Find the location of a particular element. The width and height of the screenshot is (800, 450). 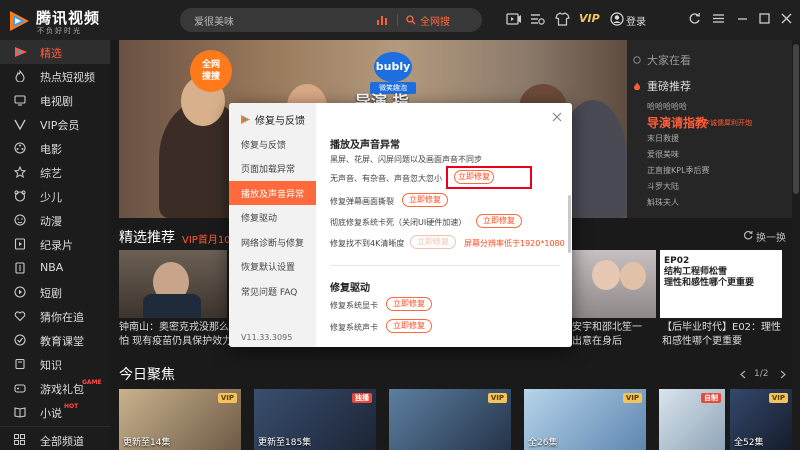

rp-item: 哈哈哈哈哈 is located at coordinates (667, 106).